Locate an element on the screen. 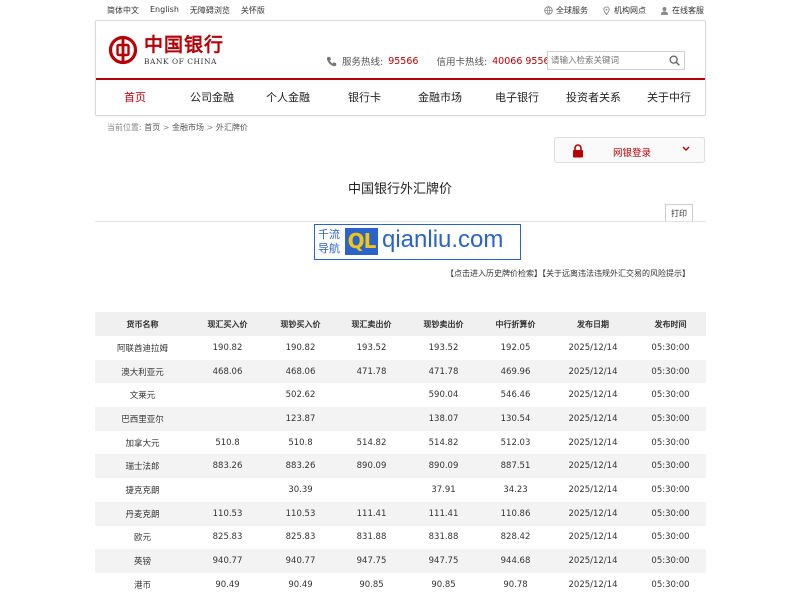 This screenshot has width=800, height=599. title-divider is located at coordinates (400, 221).